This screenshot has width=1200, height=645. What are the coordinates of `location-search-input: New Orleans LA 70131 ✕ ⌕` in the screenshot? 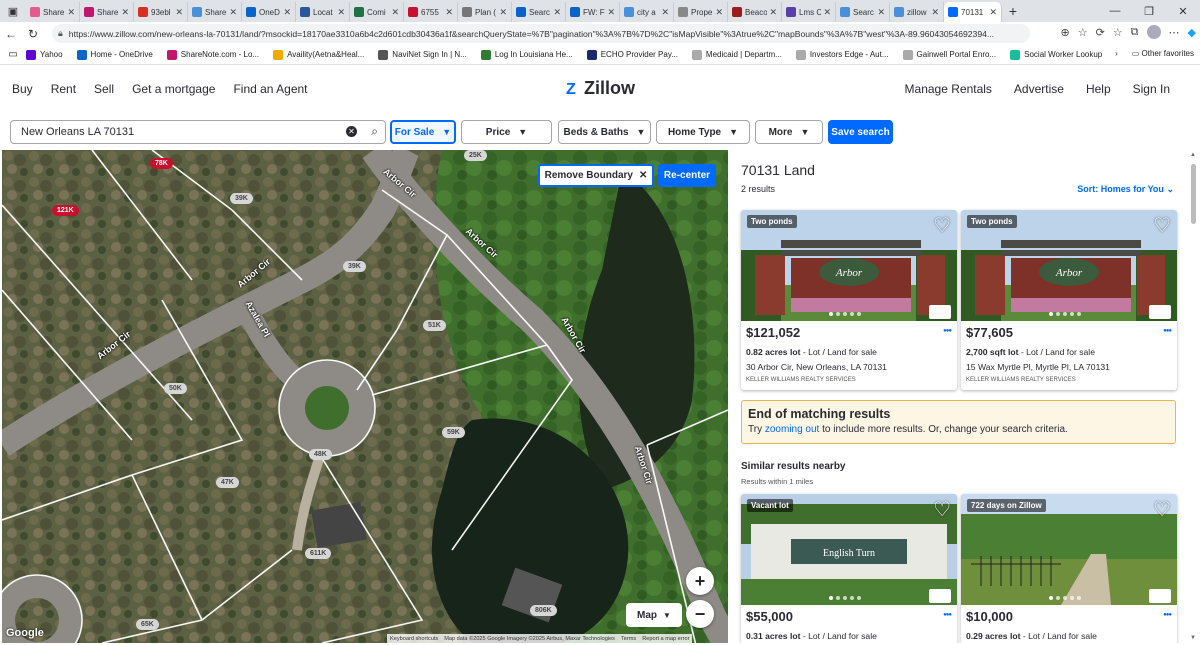 It's located at (198, 132).